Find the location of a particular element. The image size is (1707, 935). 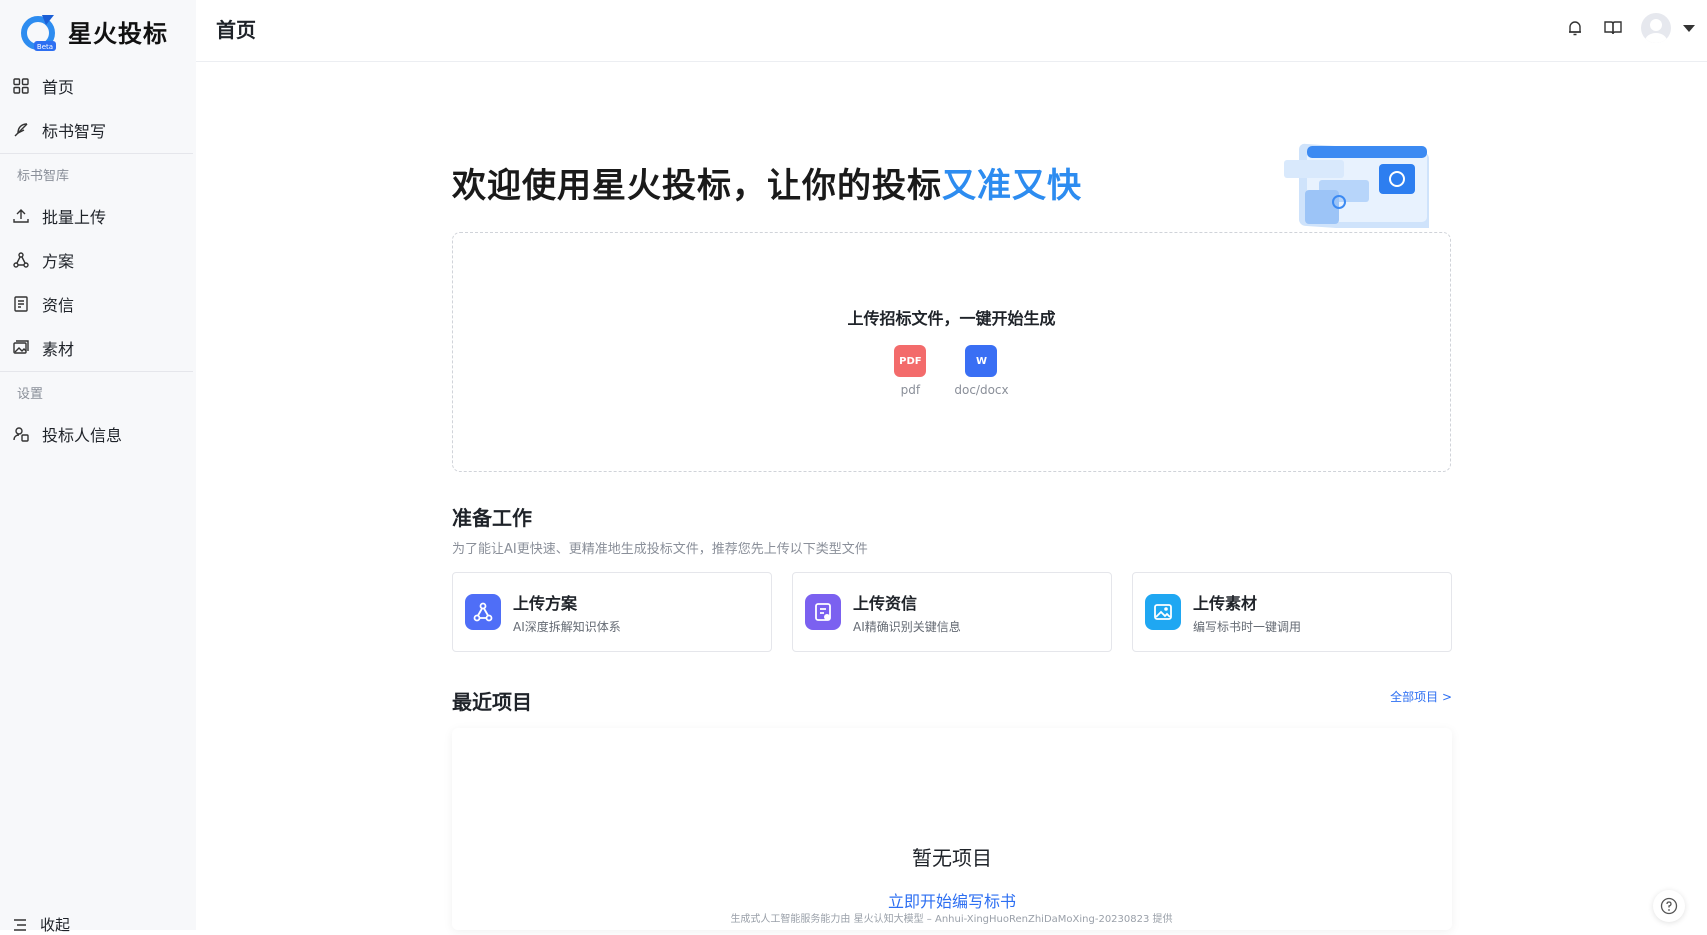

filetype-label: doc/docx is located at coordinates (981, 390).